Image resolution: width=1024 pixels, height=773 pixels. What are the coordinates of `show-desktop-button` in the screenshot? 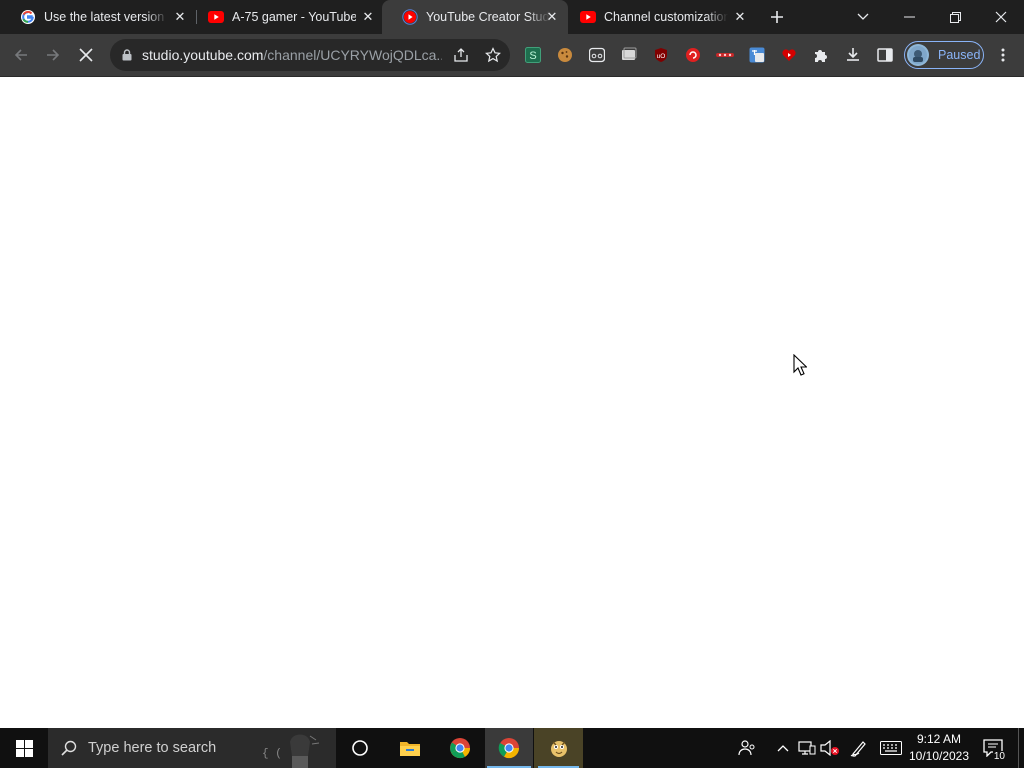 It's located at (1018, 748).